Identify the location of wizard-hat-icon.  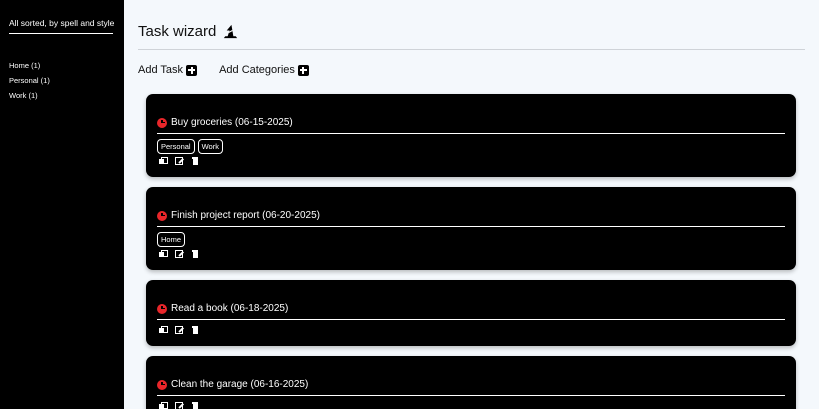
(231, 31).